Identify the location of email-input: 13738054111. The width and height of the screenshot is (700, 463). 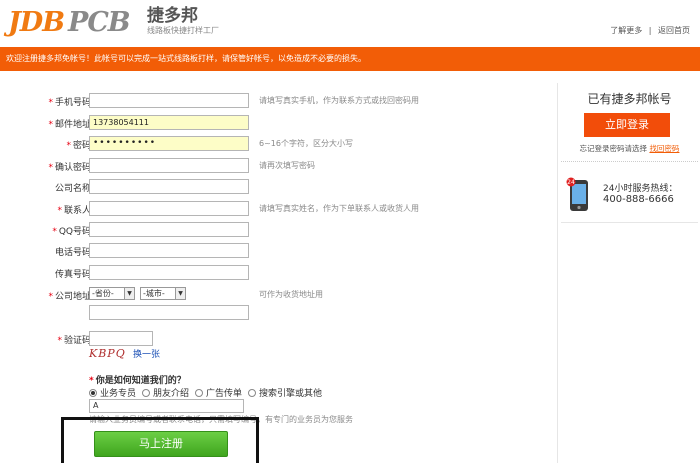
(169, 122).